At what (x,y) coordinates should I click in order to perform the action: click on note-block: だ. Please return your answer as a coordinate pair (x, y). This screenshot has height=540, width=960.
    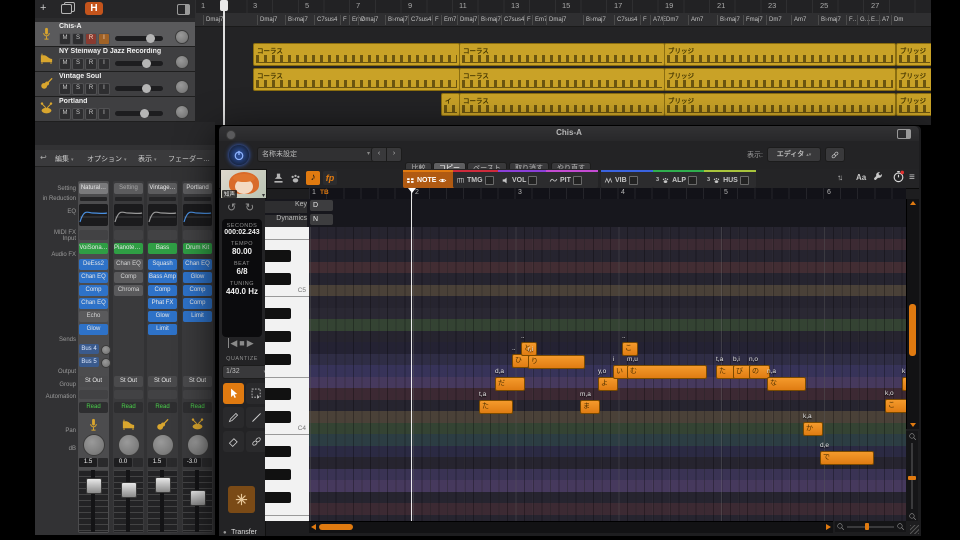
    Looking at the image, I should click on (510, 384).